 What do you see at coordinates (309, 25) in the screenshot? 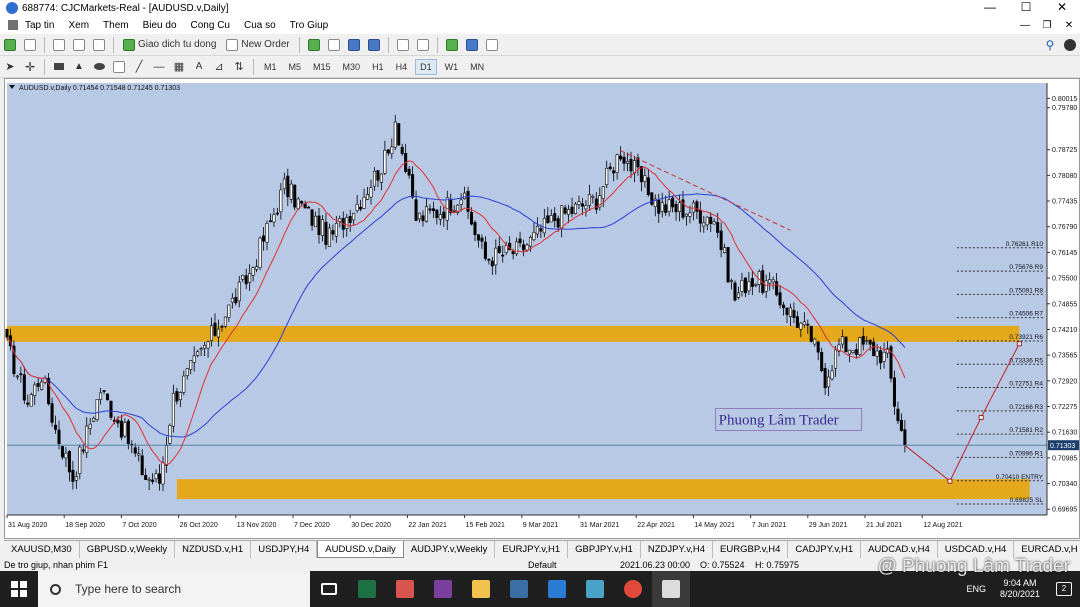
I see `menu-help: Tro Giup` at bounding box center [309, 25].